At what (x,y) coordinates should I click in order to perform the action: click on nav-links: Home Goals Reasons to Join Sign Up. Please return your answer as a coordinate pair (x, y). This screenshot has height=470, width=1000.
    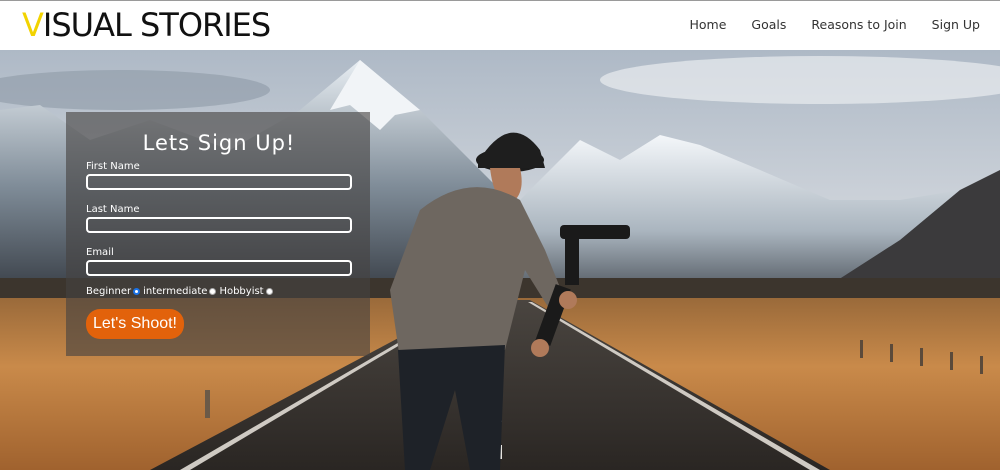
    Looking at the image, I should click on (834, 24).